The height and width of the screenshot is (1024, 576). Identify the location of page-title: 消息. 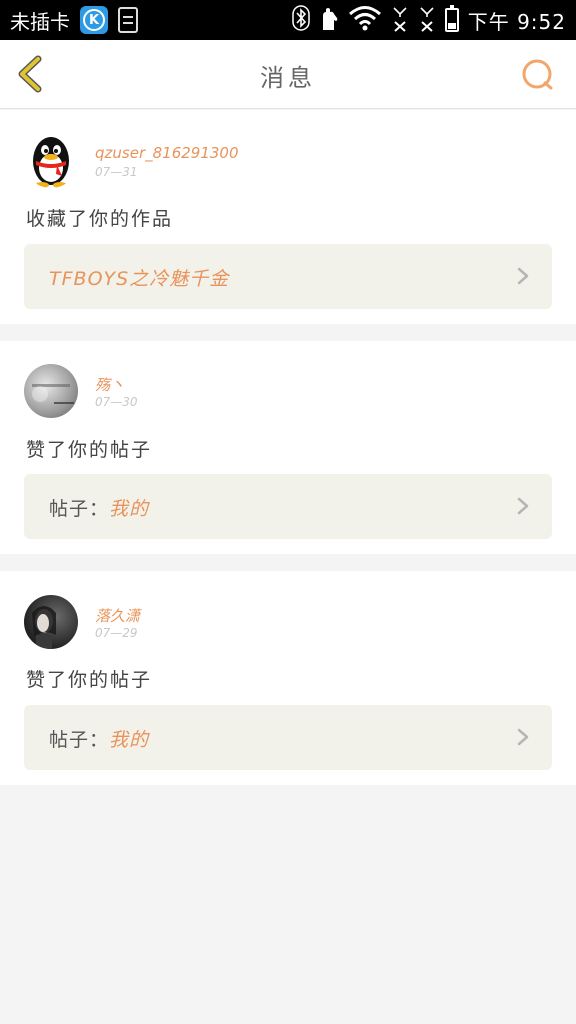
(288, 78).